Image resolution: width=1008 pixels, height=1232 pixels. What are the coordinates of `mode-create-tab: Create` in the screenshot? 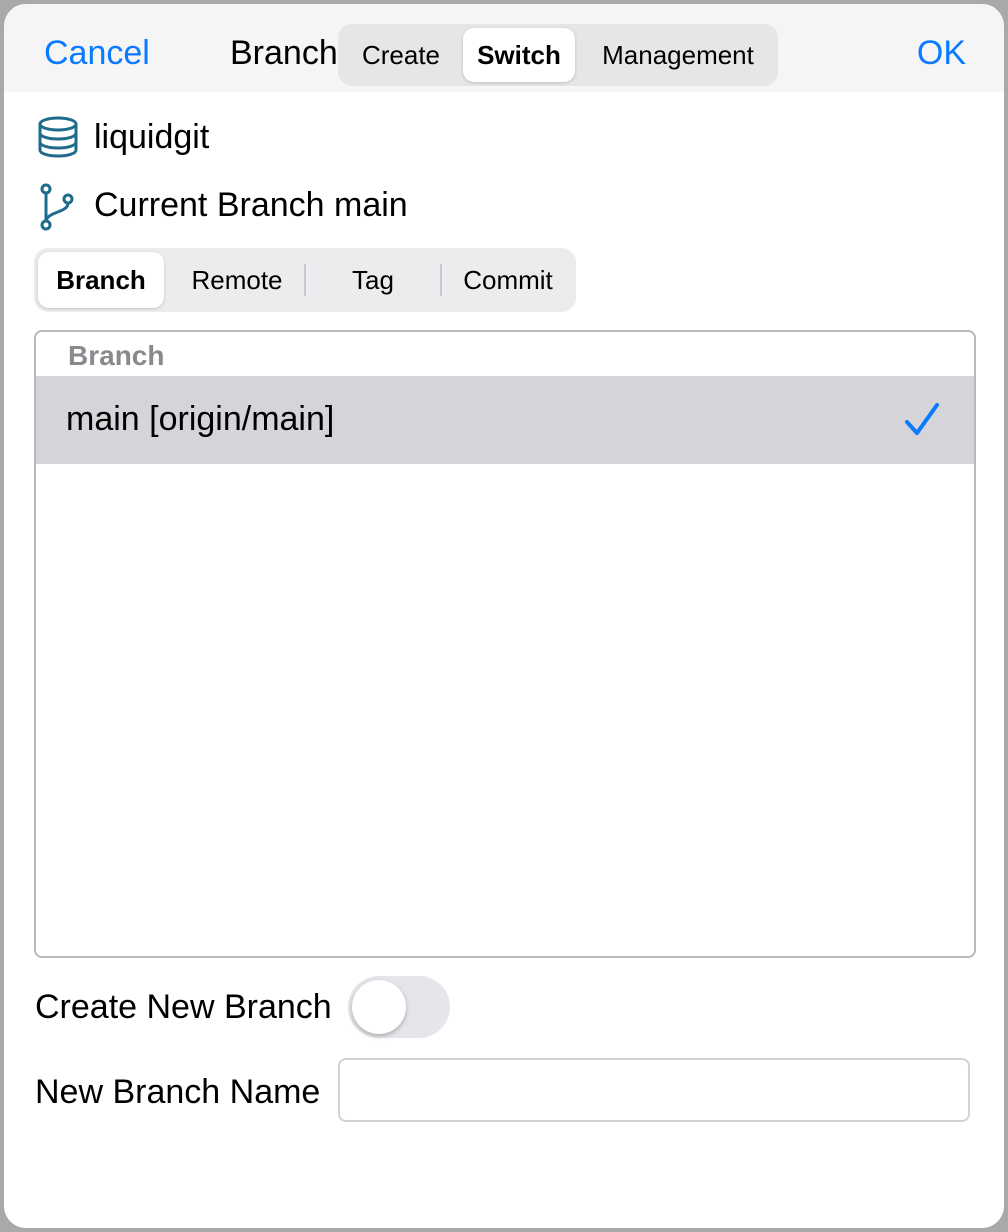 It's located at (401, 55).